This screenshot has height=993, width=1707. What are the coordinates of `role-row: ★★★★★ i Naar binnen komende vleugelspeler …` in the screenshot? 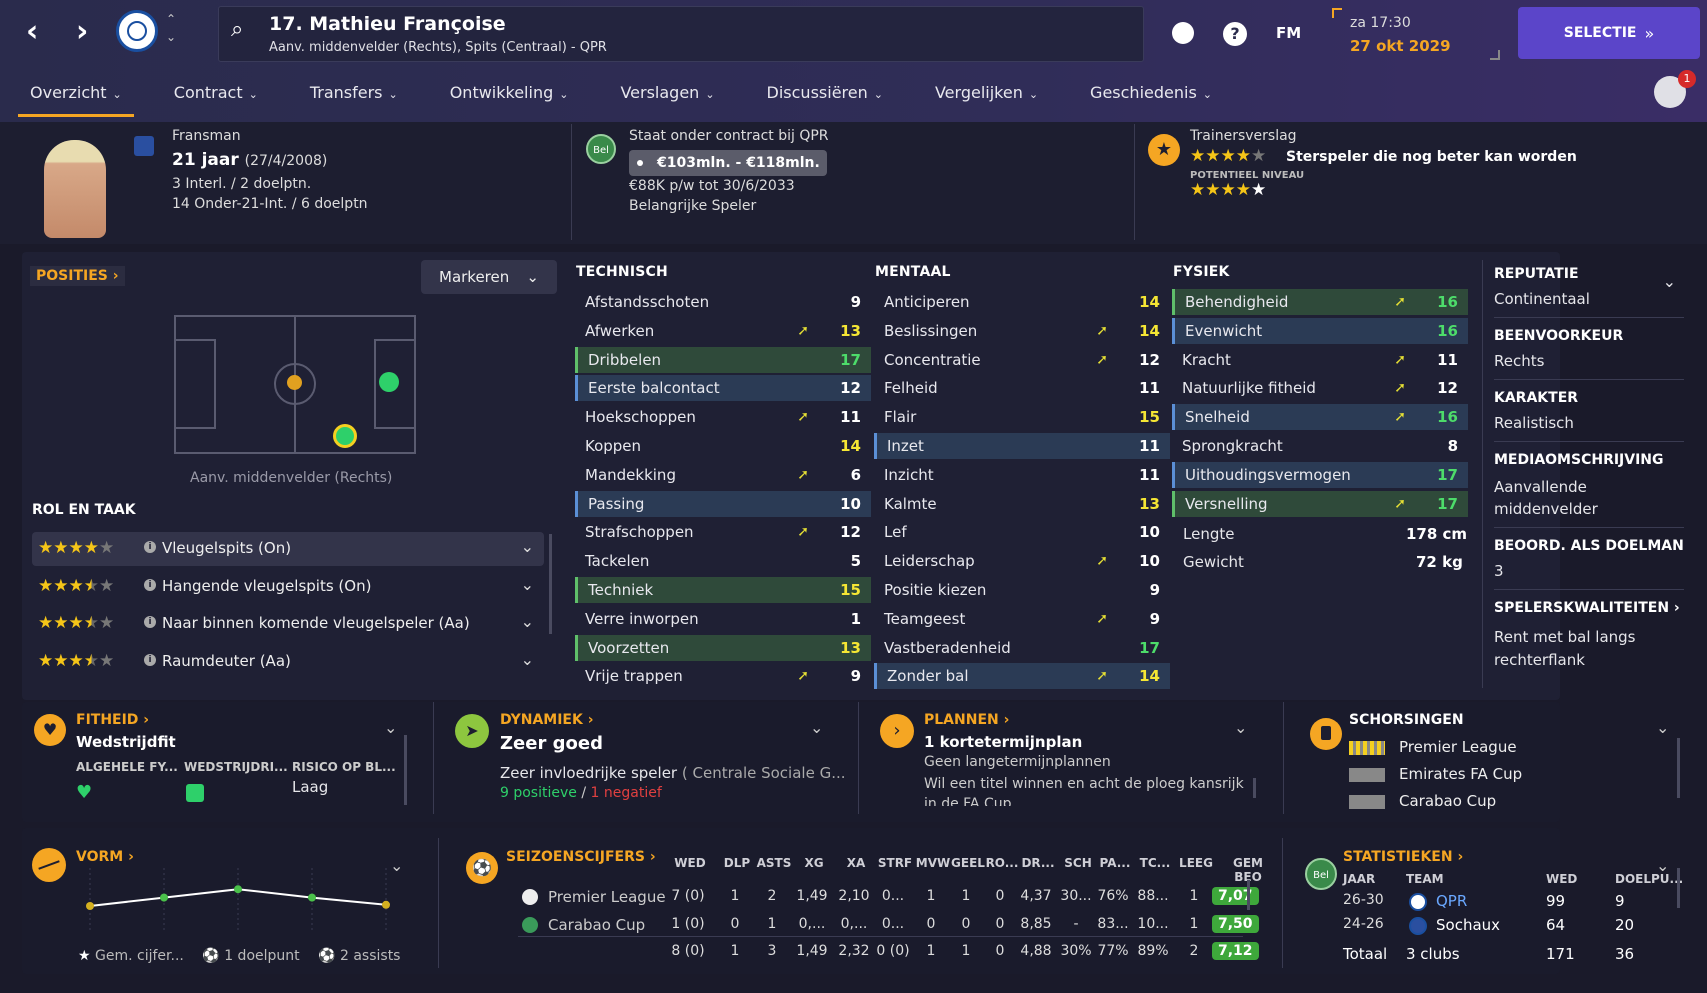 It's located at (288, 624).